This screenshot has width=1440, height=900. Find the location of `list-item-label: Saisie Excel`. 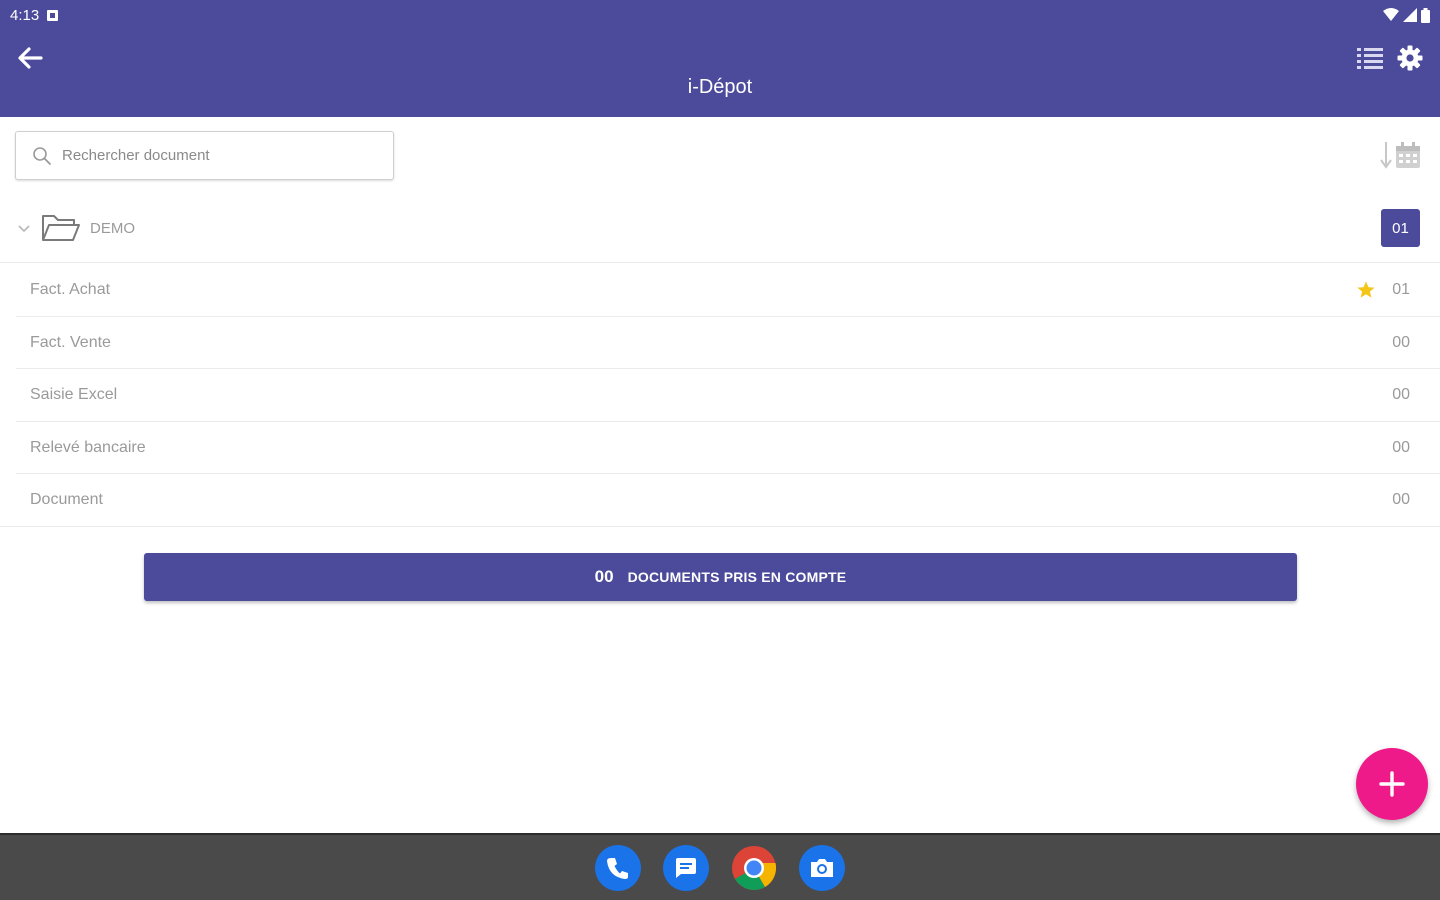

list-item-label: Saisie Excel is located at coordinates (74, 394).